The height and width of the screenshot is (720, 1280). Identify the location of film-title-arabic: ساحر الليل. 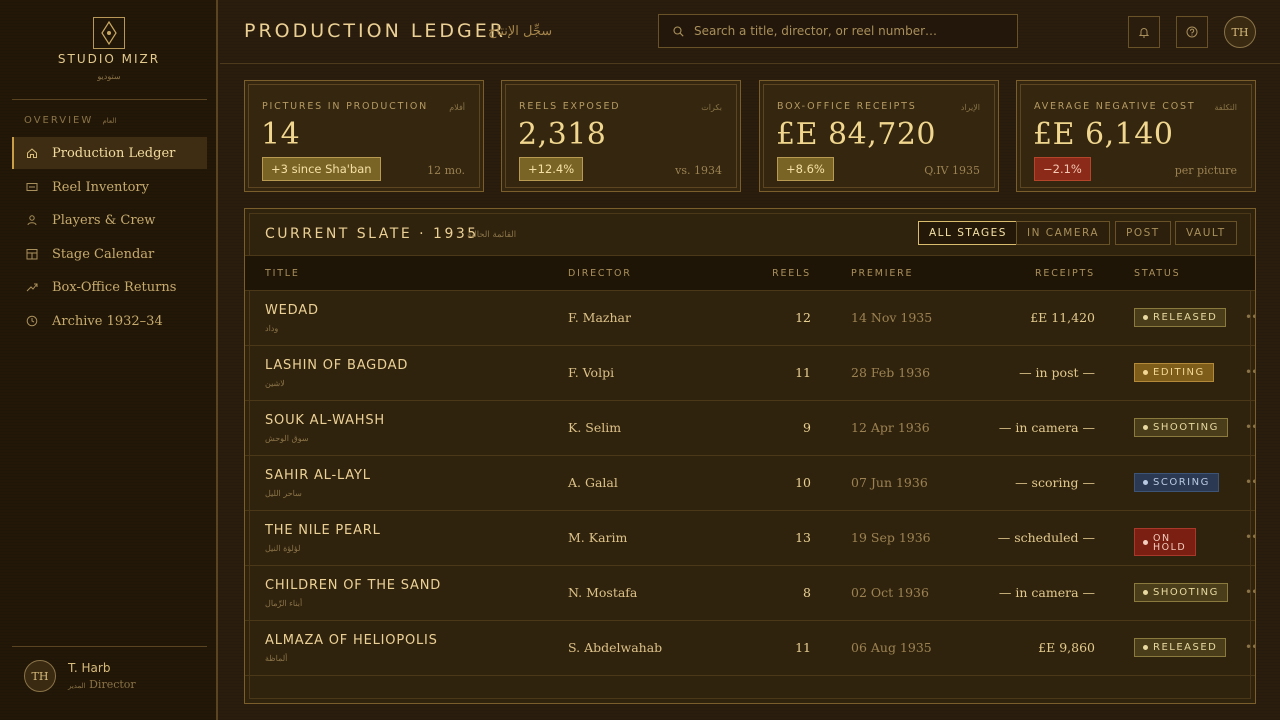
(283, 493).